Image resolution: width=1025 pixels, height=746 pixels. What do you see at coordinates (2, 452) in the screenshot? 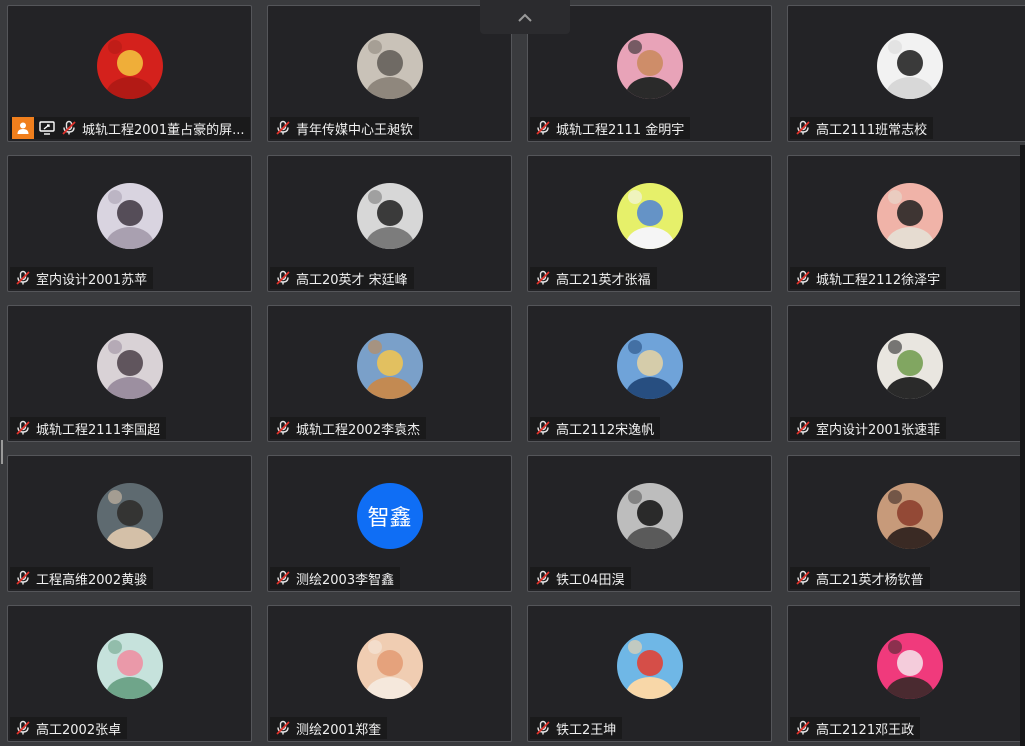
I see `panel-resize-handle` at bounding box center [2, 452].